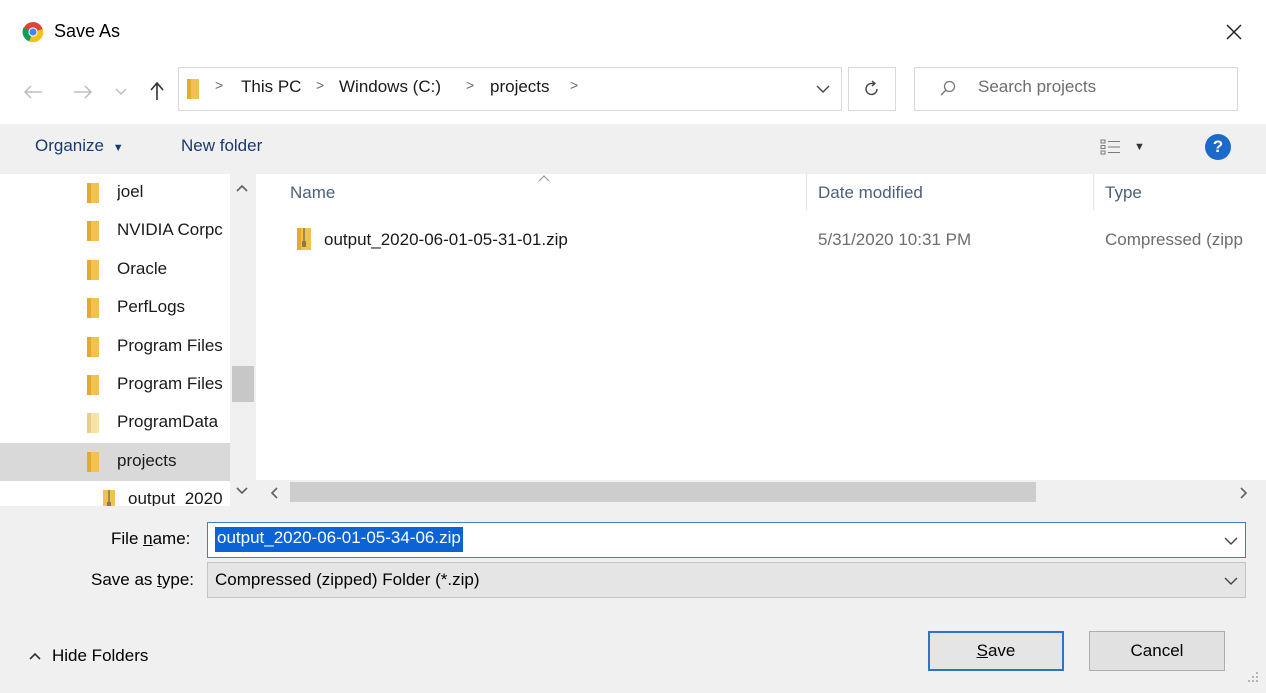  What do you see at coordinates (130, 191) in the screenshot?
I see `nav-item-label: joel` at bounding box center [130, 191].